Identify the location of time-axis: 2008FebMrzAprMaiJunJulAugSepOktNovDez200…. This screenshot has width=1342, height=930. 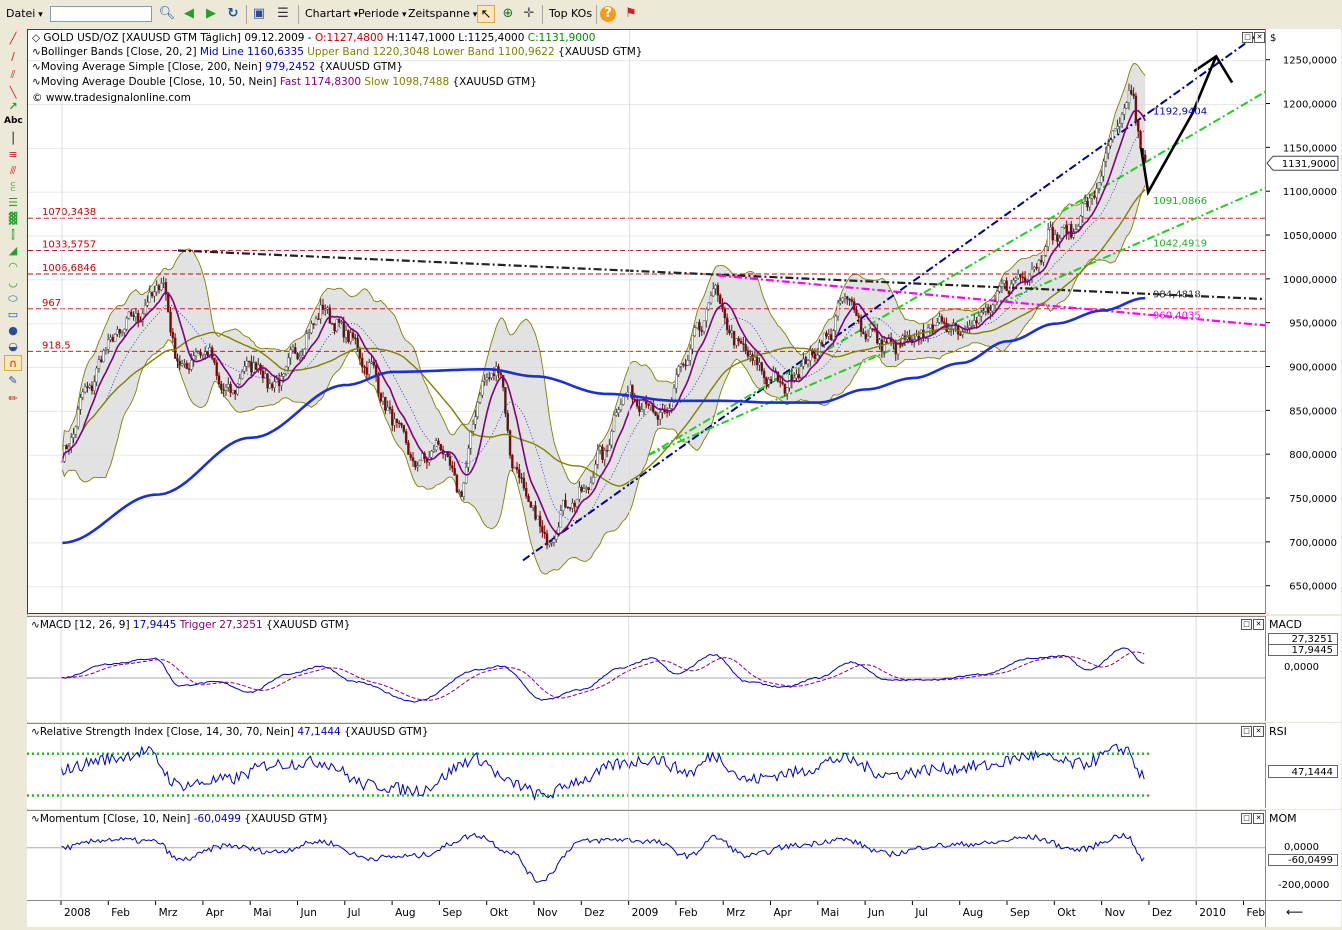
(646, 913).